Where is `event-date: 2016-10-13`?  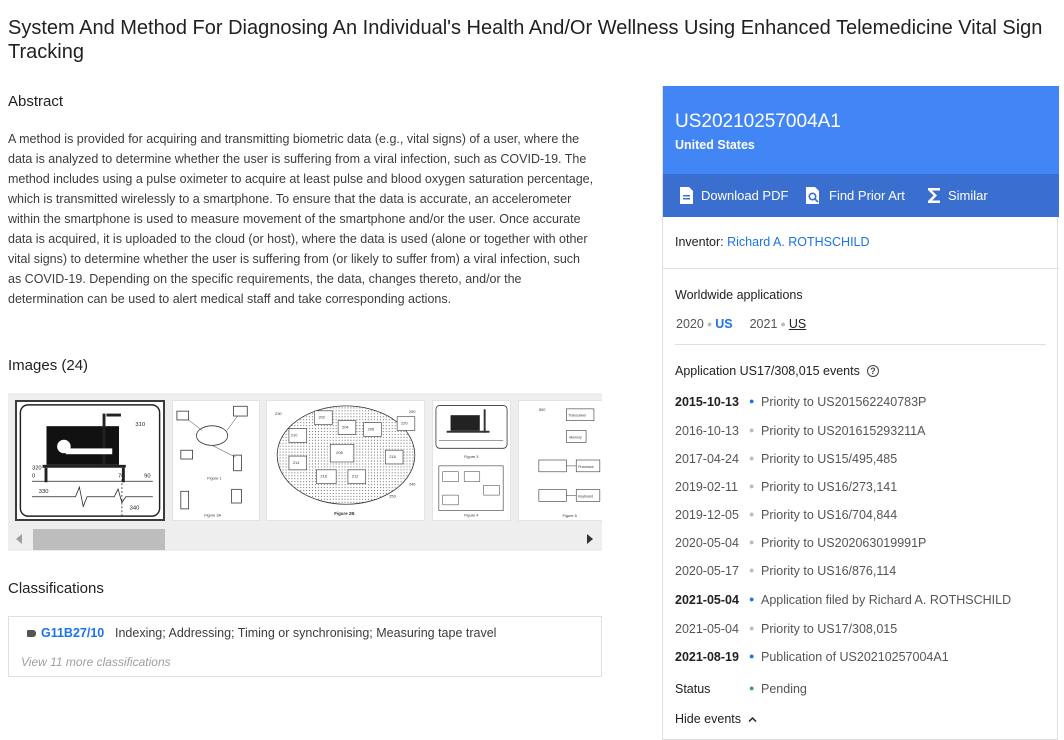
event-date: 2016-10-13 is located at coordinates (707, 431).